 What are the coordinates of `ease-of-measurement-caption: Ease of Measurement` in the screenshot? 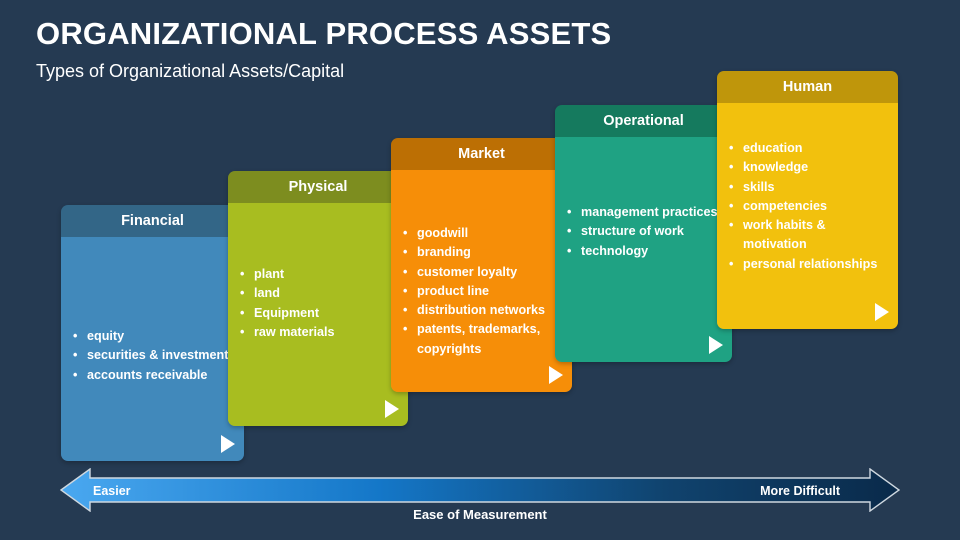 It's located at (480, 514).